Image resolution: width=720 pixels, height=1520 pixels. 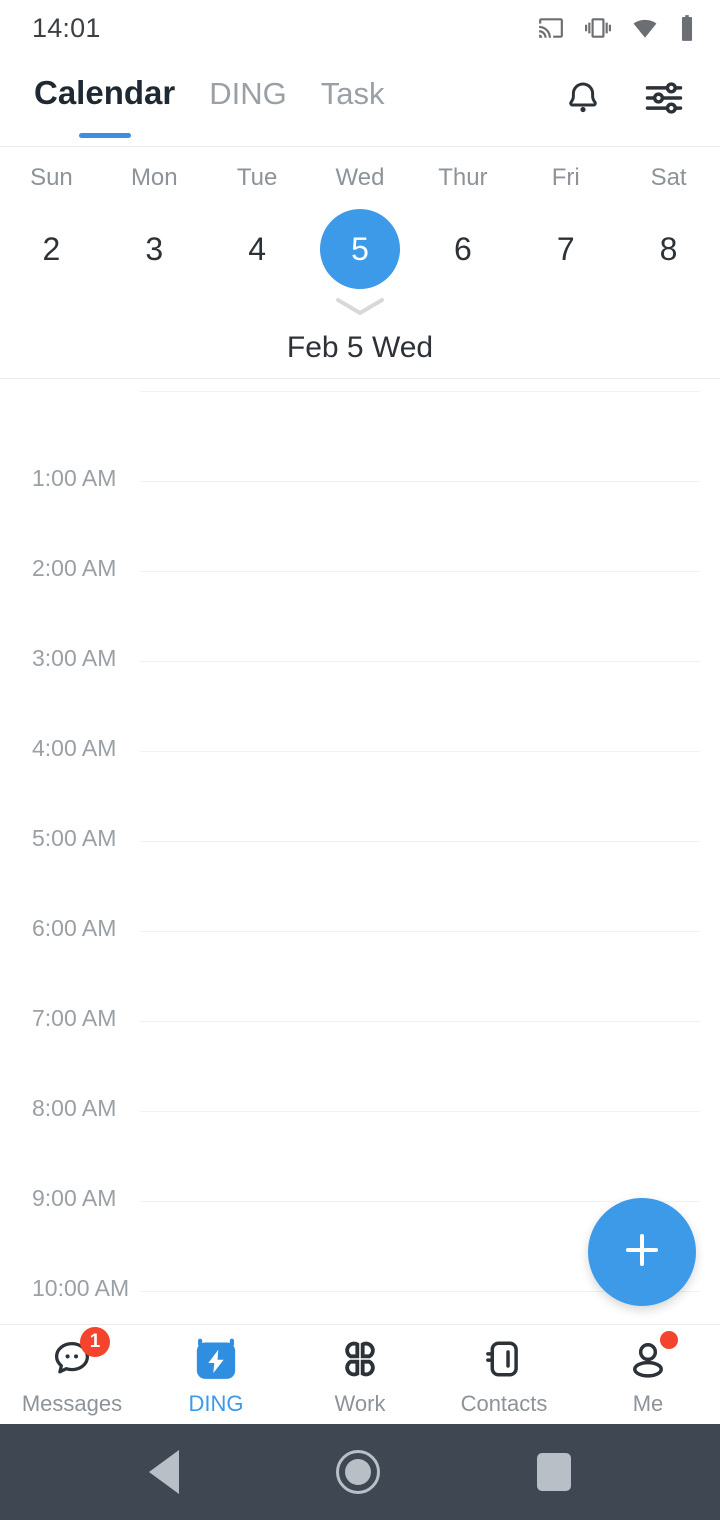 I want to click on day-number: 8, so click(x=668, y=249).